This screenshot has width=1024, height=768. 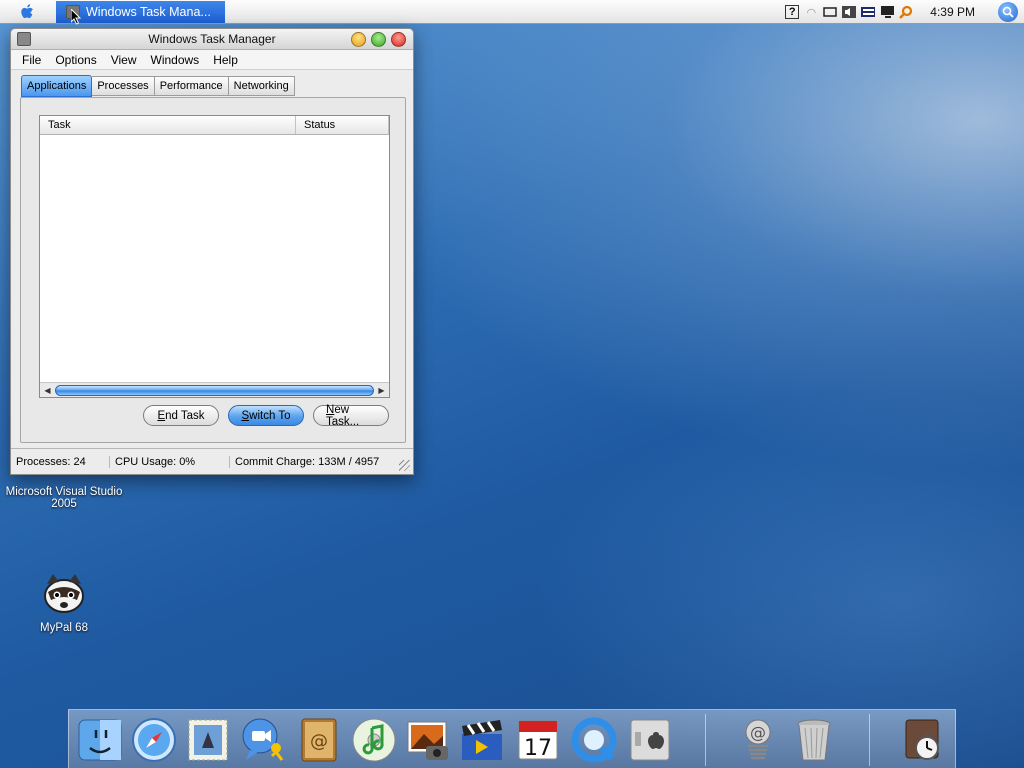 I want to click on monitor-icon, so click(x=887, y=12).